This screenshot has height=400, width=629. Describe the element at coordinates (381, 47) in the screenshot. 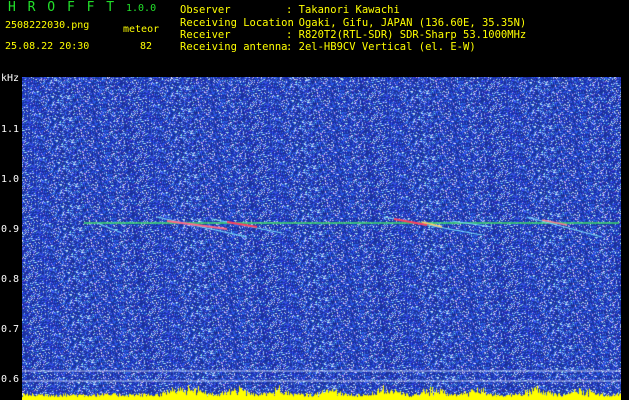

I see `antenna-value: : 2el-HB9CV Vertical (el. E-W)` at that location.